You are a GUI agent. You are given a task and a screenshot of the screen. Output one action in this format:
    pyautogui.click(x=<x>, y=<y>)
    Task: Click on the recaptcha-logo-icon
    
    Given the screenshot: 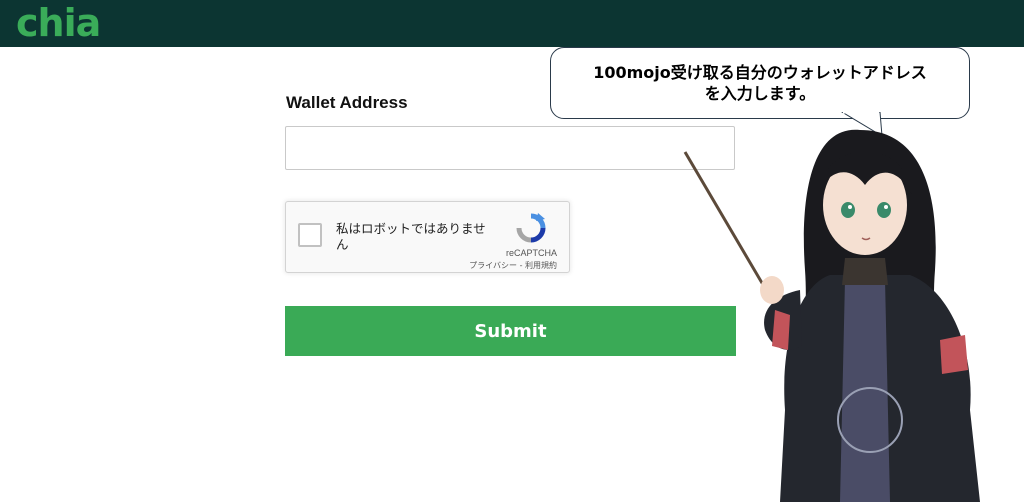 What is the action you would take?
    pyautogui.click(x=531, y=228)
    